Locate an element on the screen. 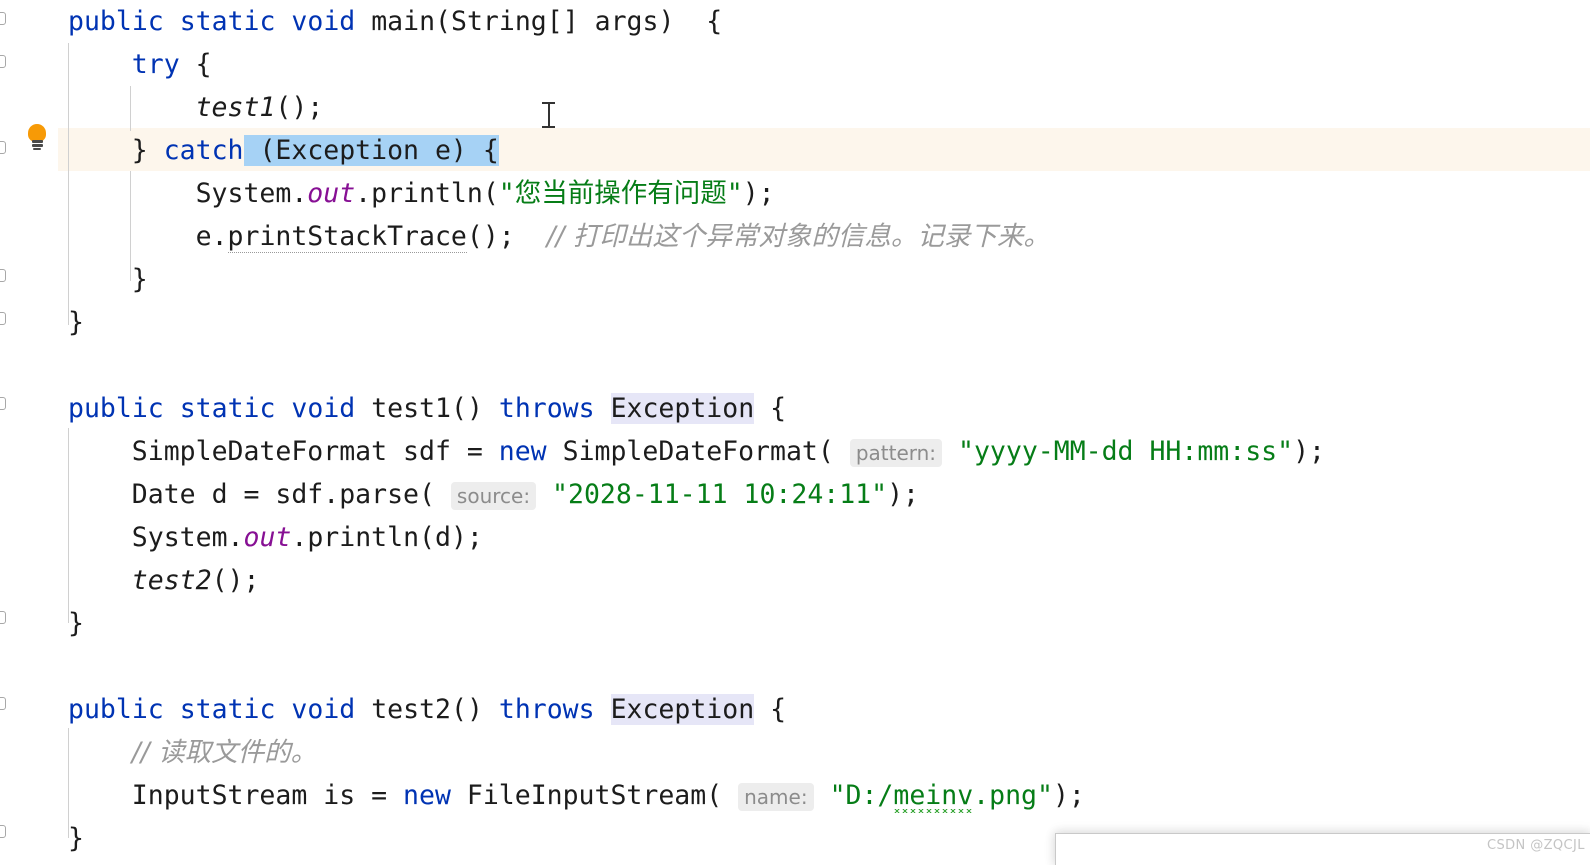 This screenshot has width=1590, height=865. code-token: ) { is located at coordinates (690, 21).